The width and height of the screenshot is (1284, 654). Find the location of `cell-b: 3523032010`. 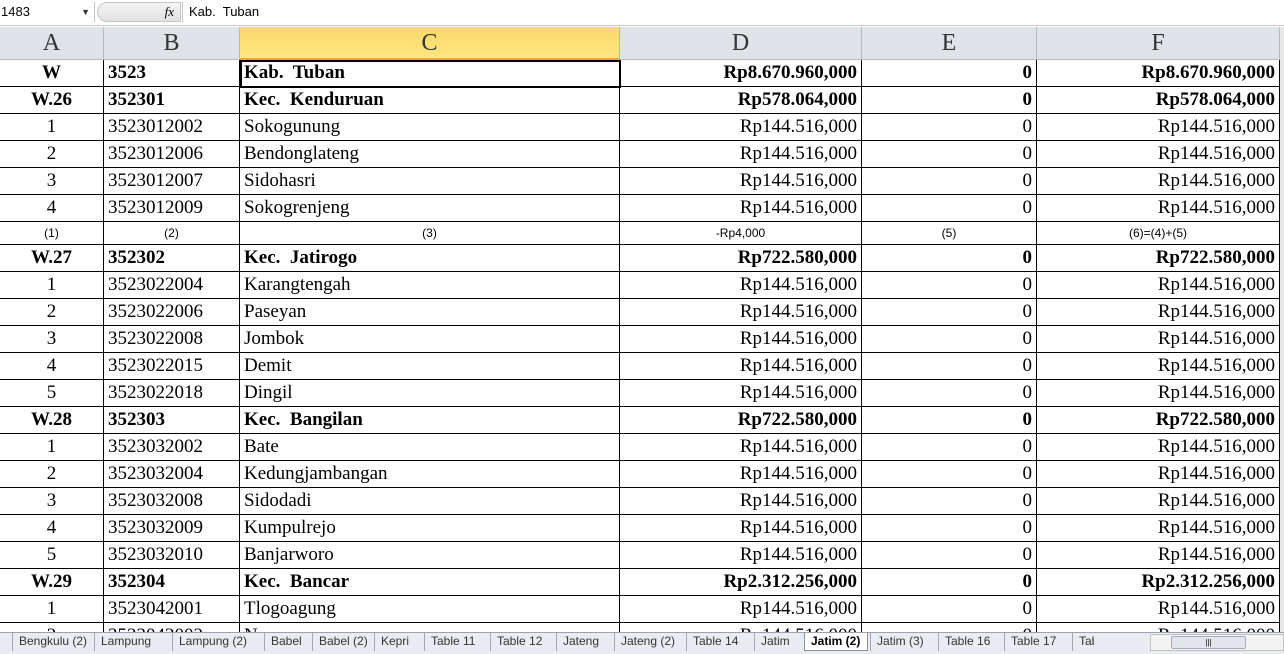

cell-b: 3523032010 is located at coordinates (172, 555).